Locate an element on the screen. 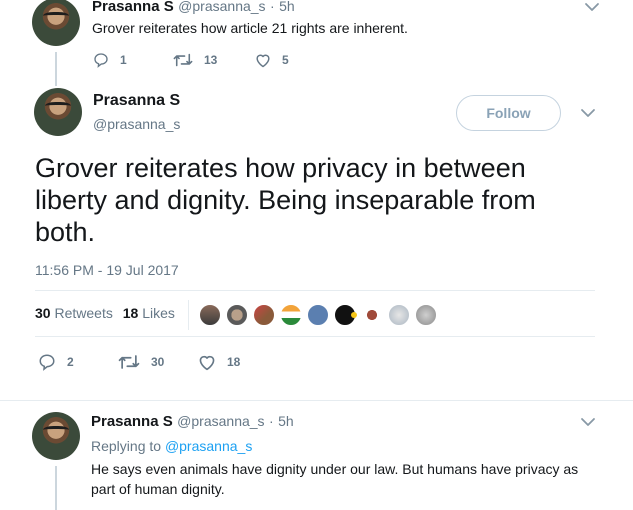 The height and width of the screenshot is (510, 633). likes-label: Likes is located at coordinates (158, 313).